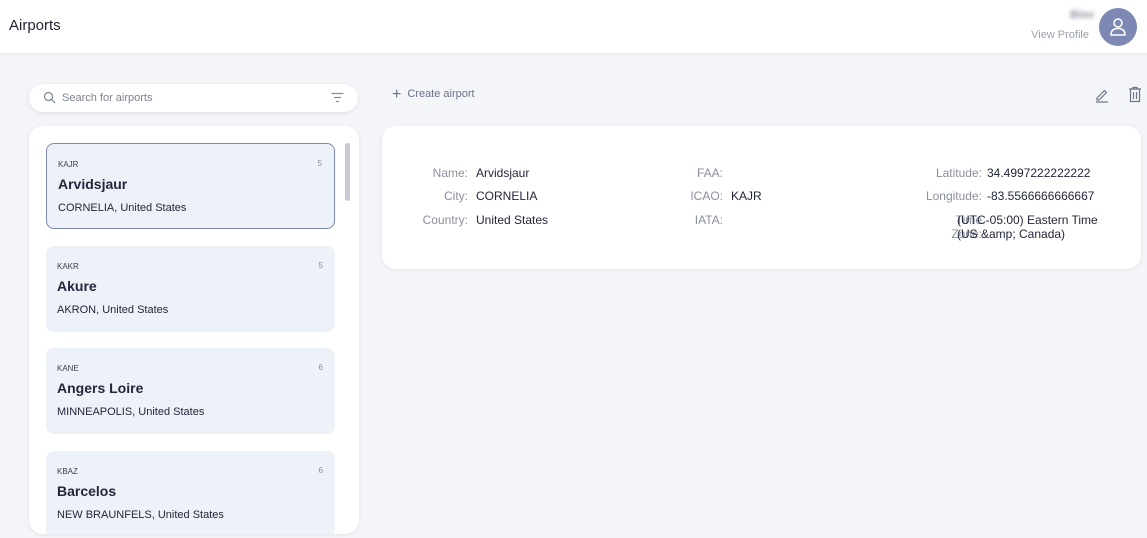 The image size is (1147, 538). Describe the element at coordinates (709, 173) in the screenshot. I see `faa-label: FAA:` at that location.